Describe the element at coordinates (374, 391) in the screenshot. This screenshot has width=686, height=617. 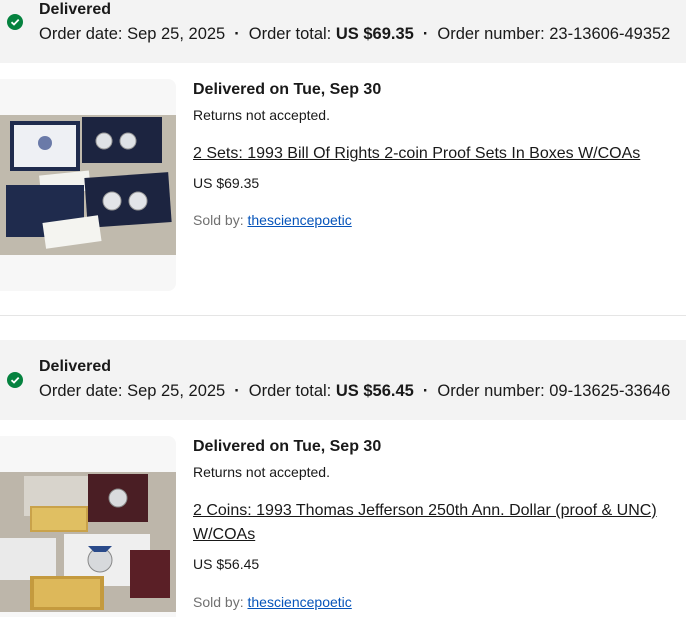
I see `order-total: US $56.45` at that location.